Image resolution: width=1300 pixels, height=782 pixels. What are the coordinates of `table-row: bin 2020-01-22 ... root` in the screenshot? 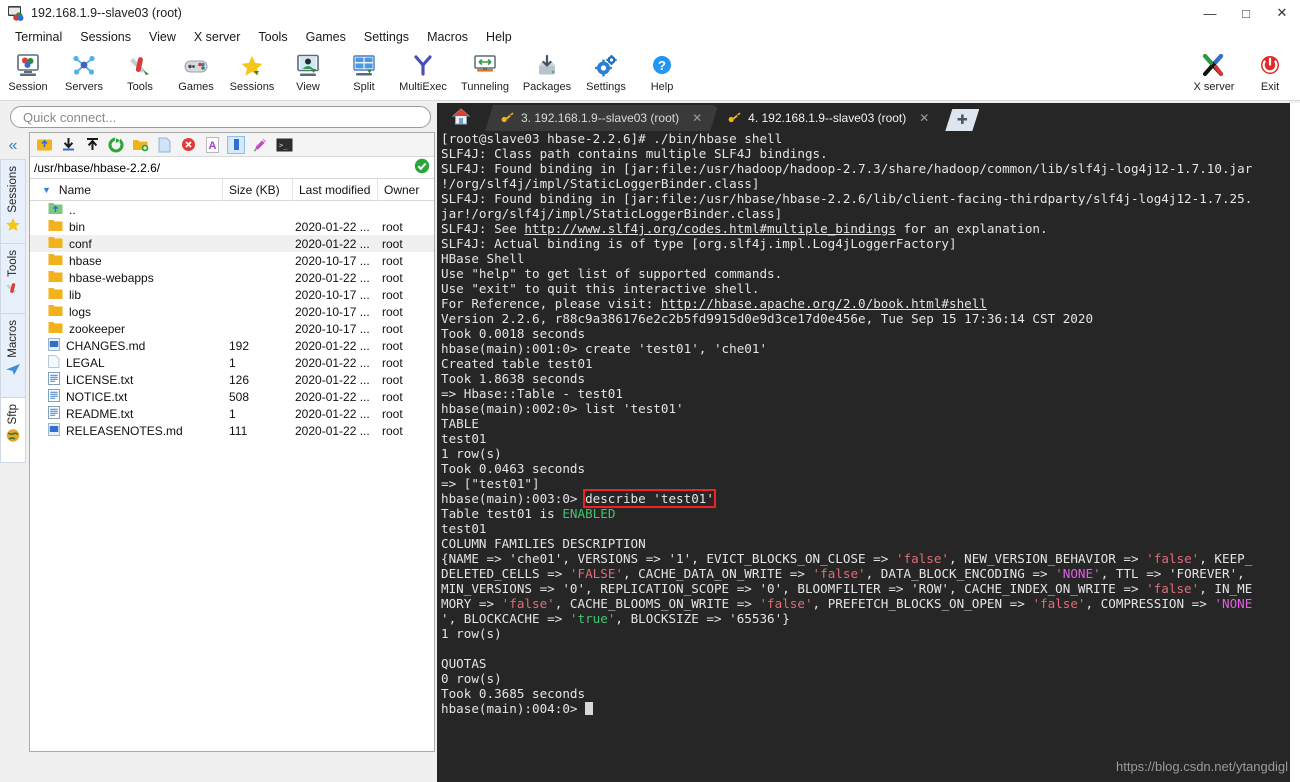 It's located at (232, 226).